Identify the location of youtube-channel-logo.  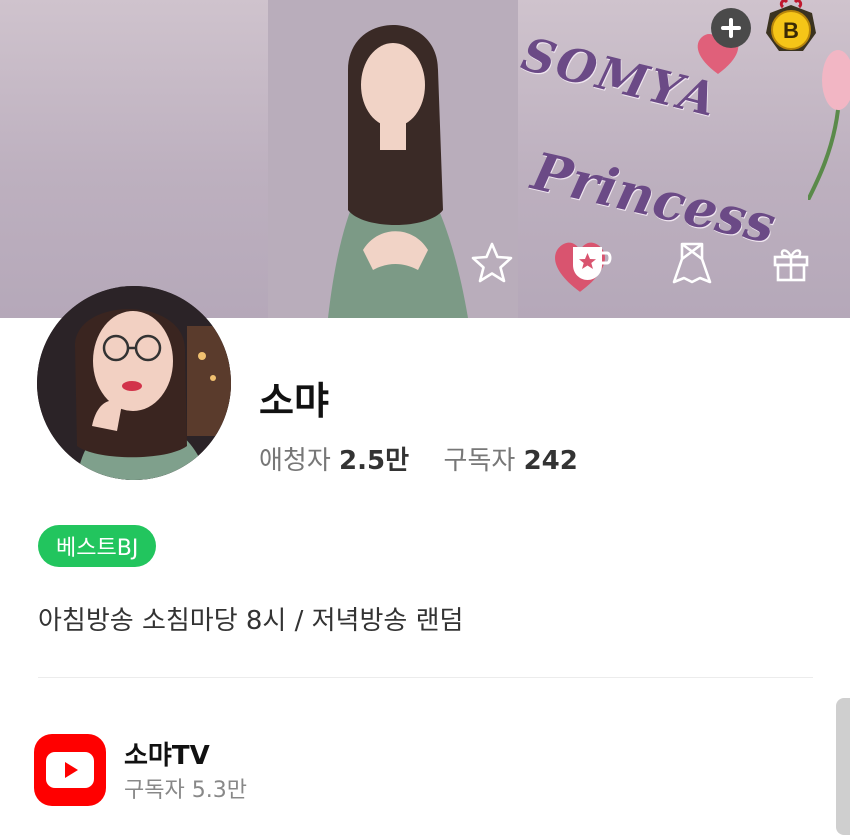
(70, 770).